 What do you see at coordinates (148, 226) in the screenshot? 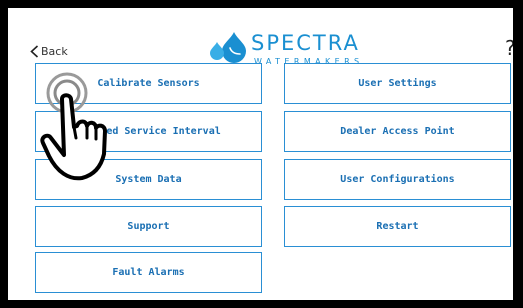
I see `support-button: Support` at bounding box center [148, 226].